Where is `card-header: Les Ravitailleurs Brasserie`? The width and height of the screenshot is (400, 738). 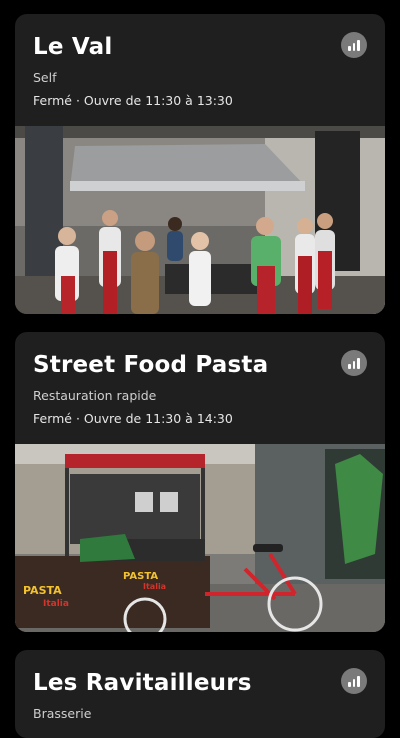
card-header: Les Ravitailleurs Brasserie is located at coordinates (200, 694).